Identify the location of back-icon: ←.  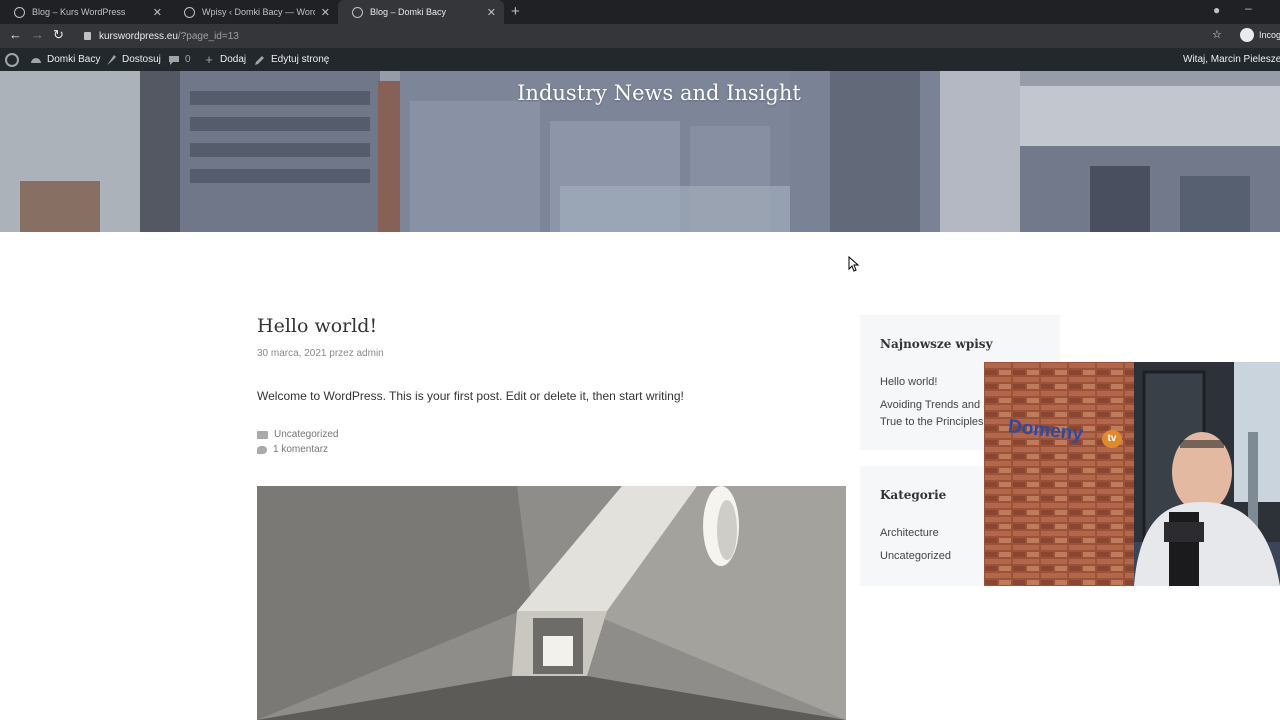
(15, 34).